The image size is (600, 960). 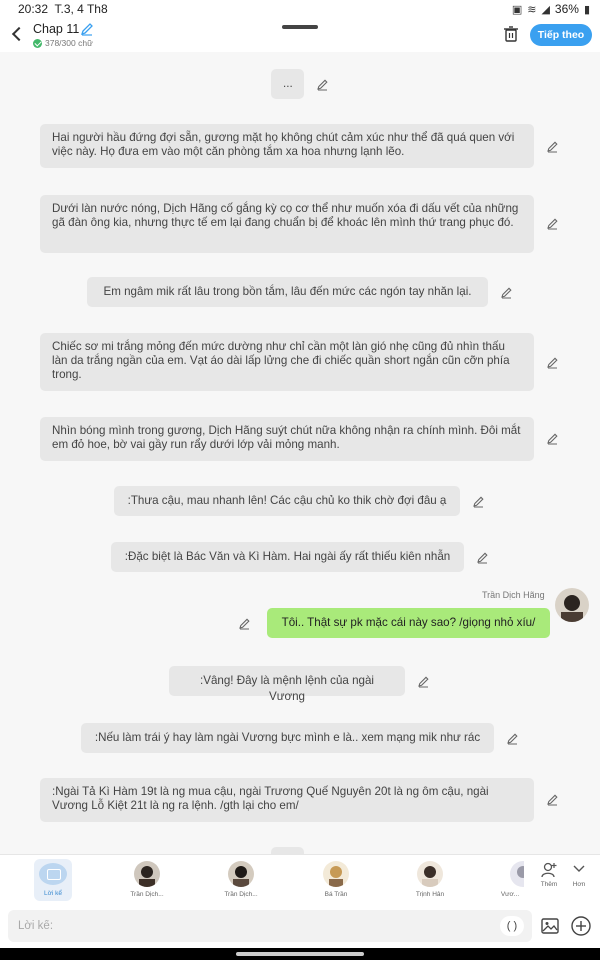 What do you see at coordinates (551, 9) in the screenshot?
I see `status-icons: ▣ ≋ ◢ 36% ▮` at bounding box center [551, 9].